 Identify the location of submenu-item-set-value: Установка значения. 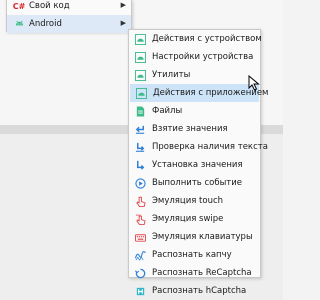
(194, 165).